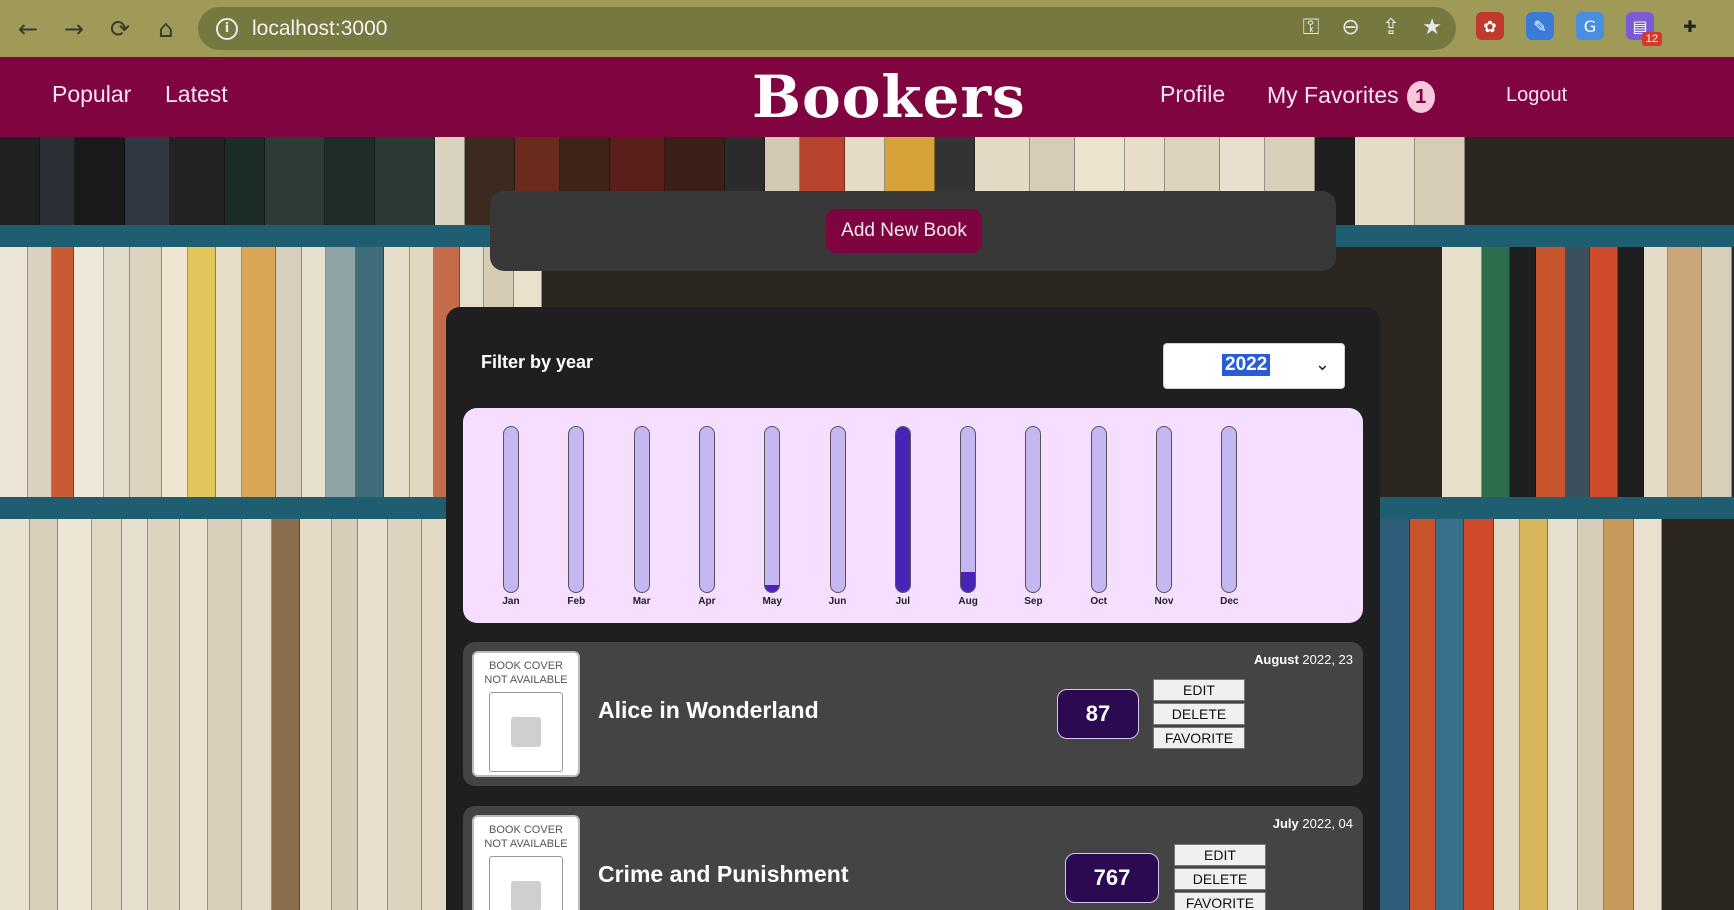 The width and height of the screenshot is (1734, 910). I want to click on nav-logout: Logout, so click(1536, 95).